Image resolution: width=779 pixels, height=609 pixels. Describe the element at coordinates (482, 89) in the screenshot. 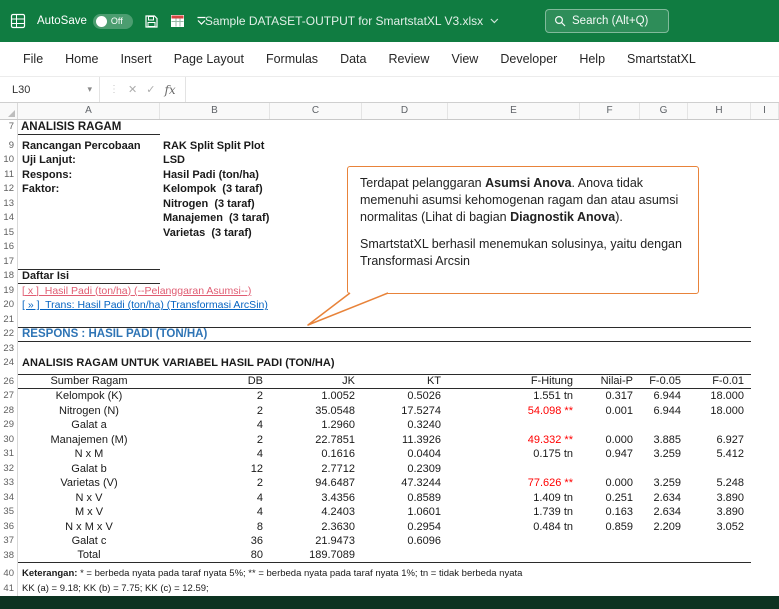

I see `formula-input` at that location.